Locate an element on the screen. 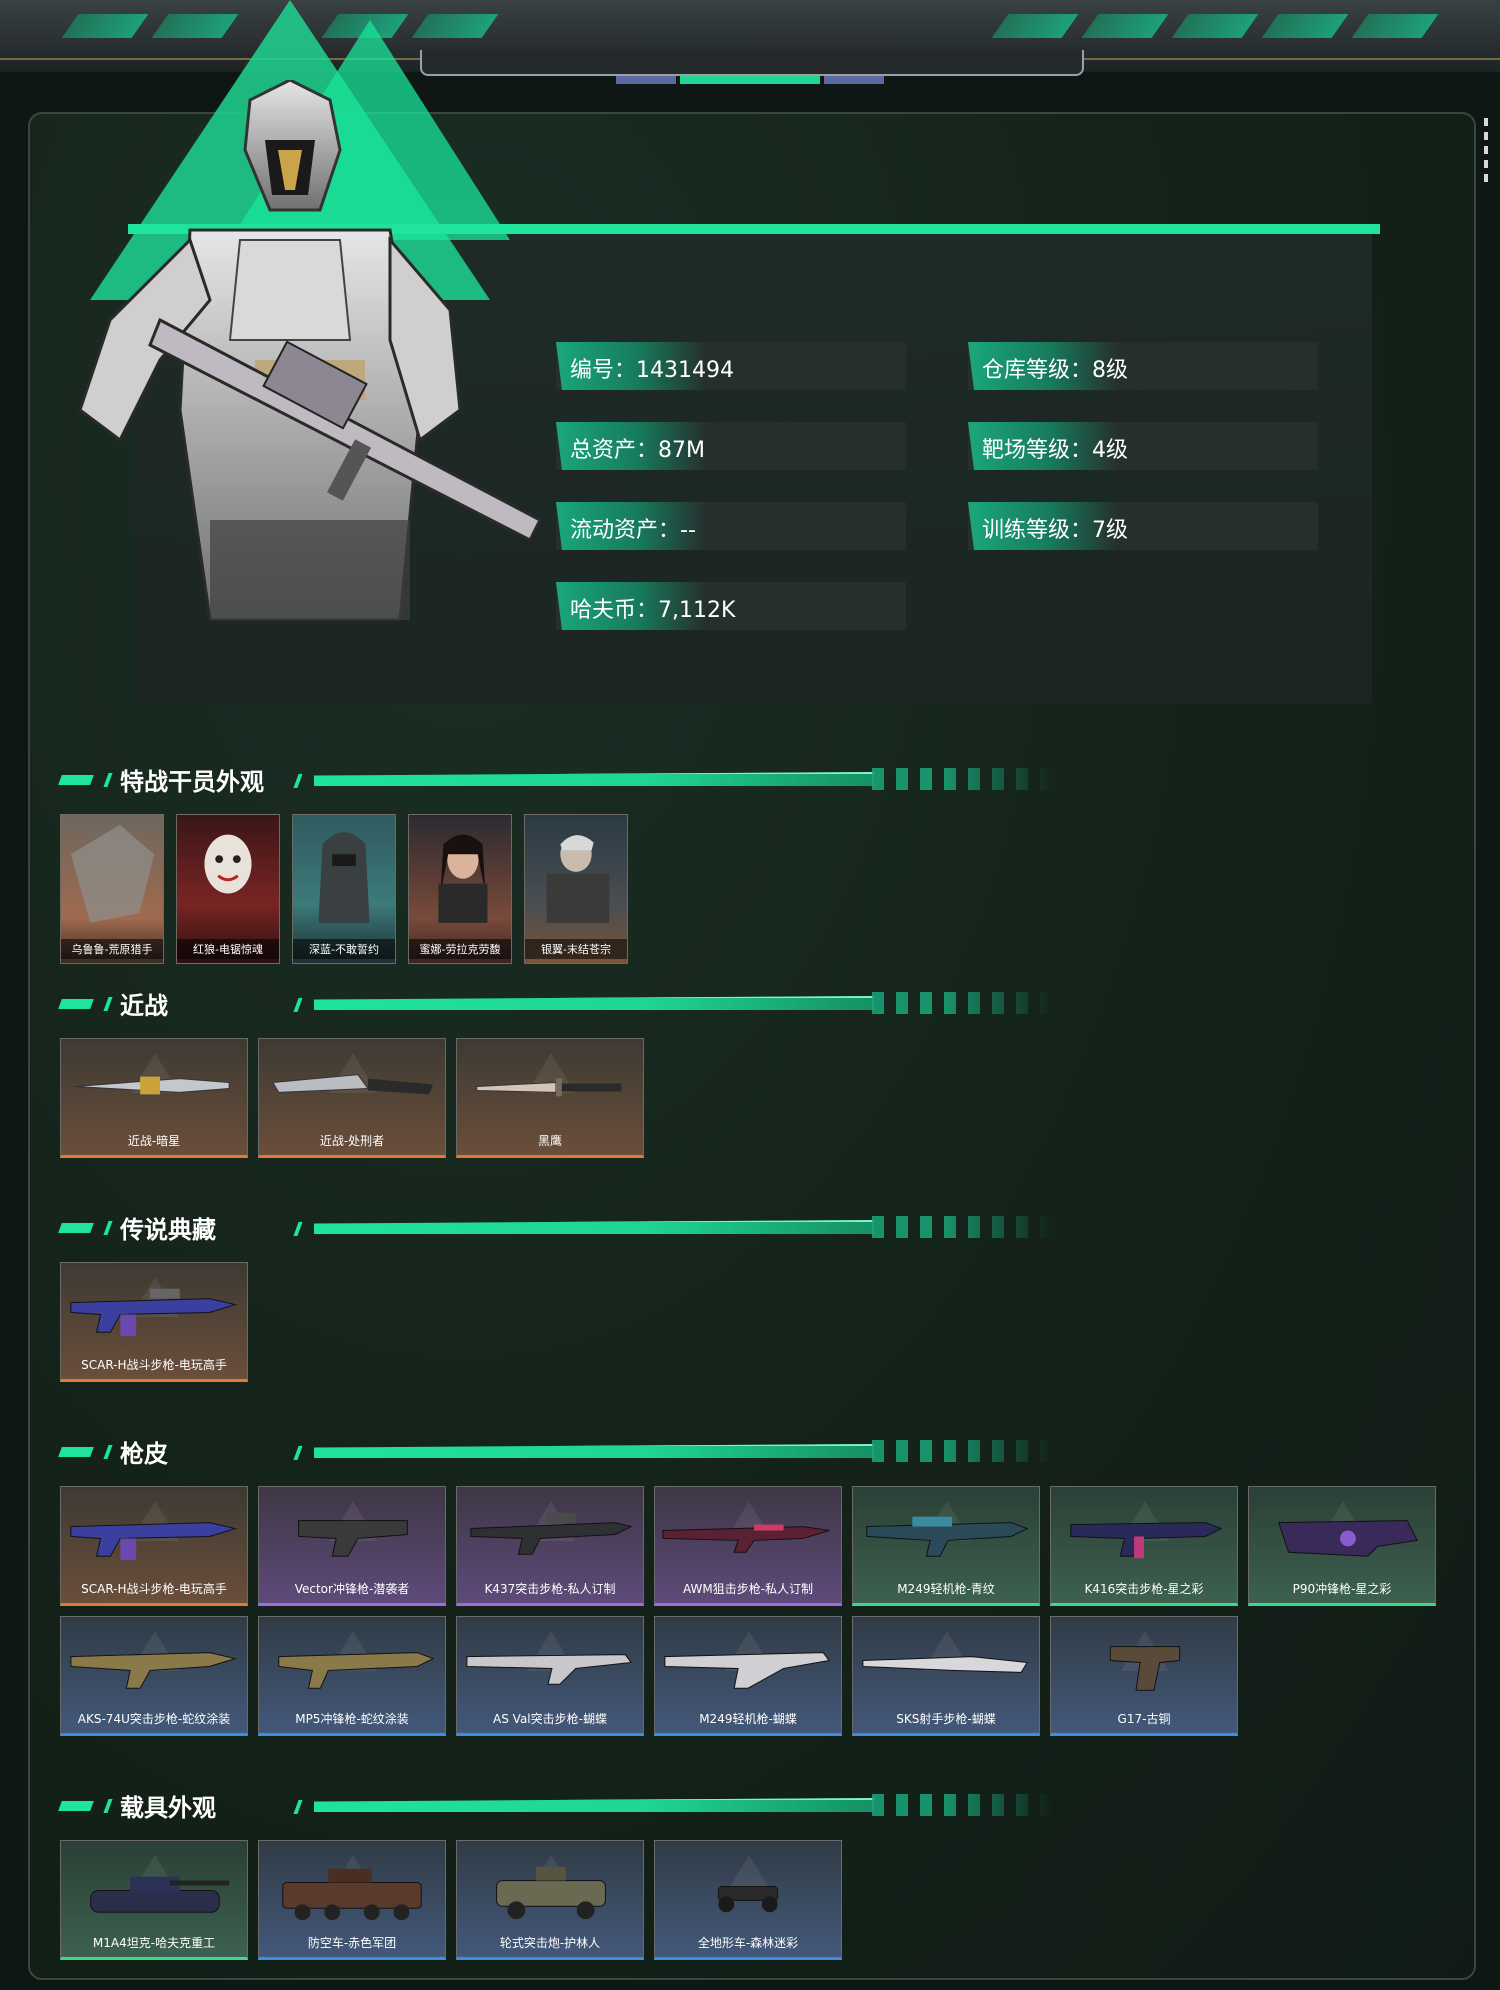  legend-card: SCAR-H战斗步枪-电玩高手 is located at coordinates (154, 1322).